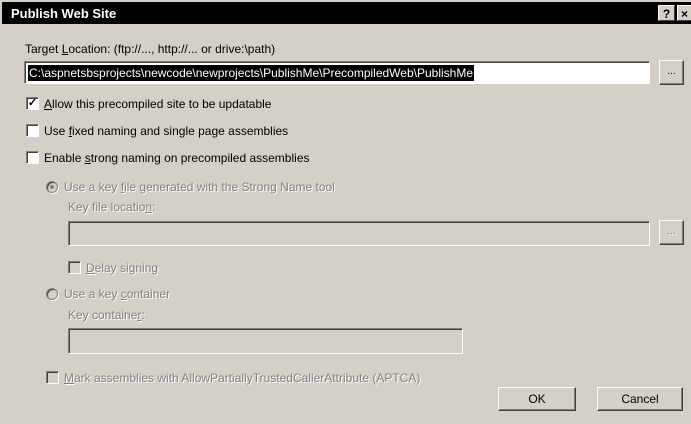 The width and height of the screenshot is (691, 424). I want to click on help-icon: ?, so click(666, 14).